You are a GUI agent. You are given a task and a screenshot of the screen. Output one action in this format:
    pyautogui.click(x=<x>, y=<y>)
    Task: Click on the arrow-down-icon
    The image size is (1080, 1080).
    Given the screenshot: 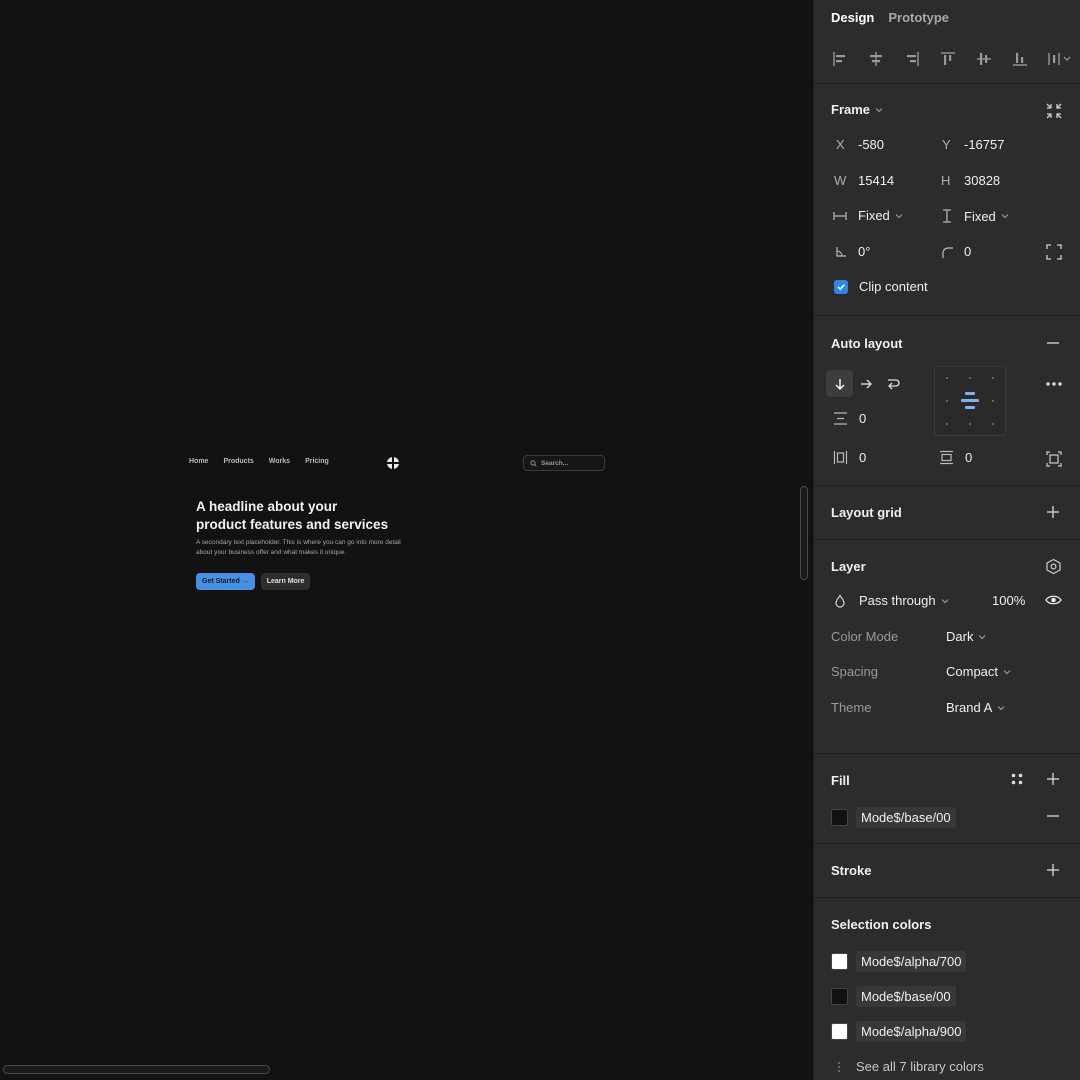 What is the action you would take?
    pyautogui.click(x=839, y=384)
    